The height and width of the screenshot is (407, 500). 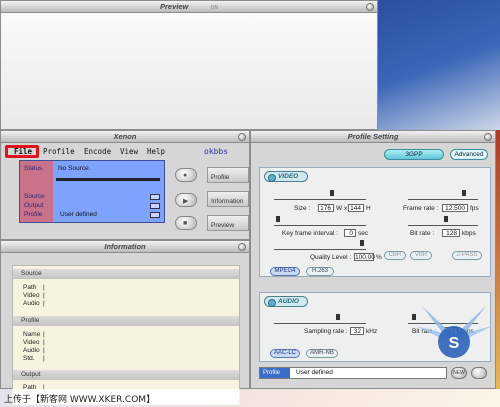 What do you see at coordinates (286, 176) in the screenshot?
I see `video-section-label: VIDEO` at bounding box center [286, 176].